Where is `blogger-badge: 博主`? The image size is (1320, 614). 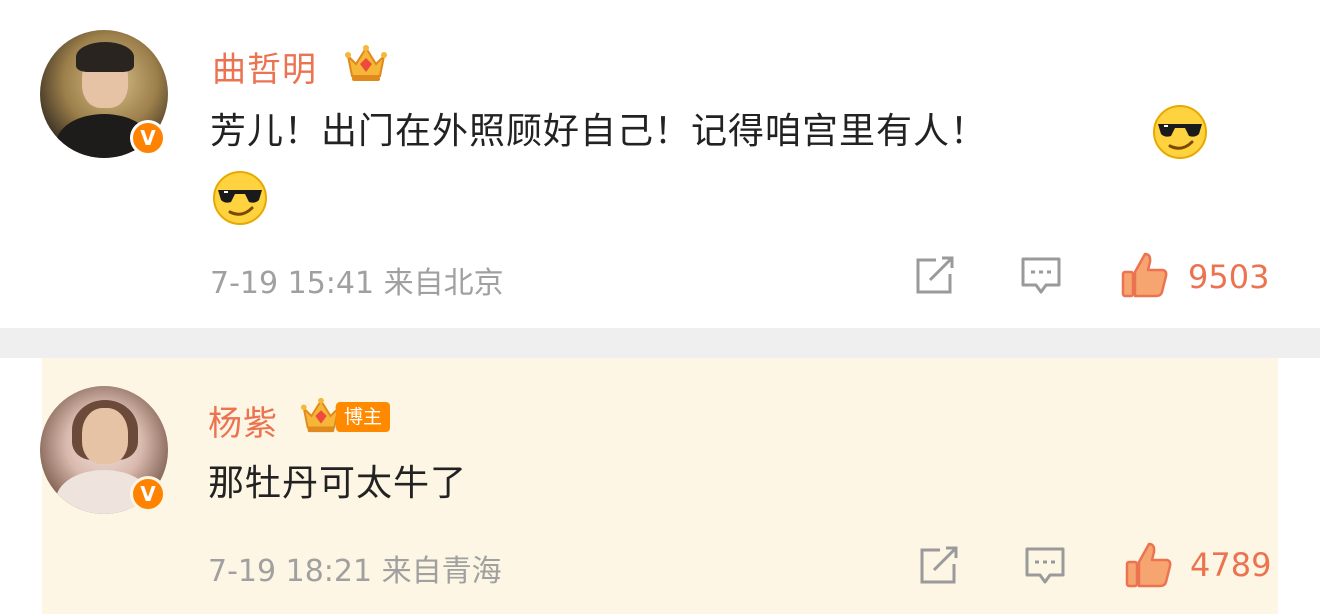 blogger-badge: 博主 is located at coordinates (363, 417).